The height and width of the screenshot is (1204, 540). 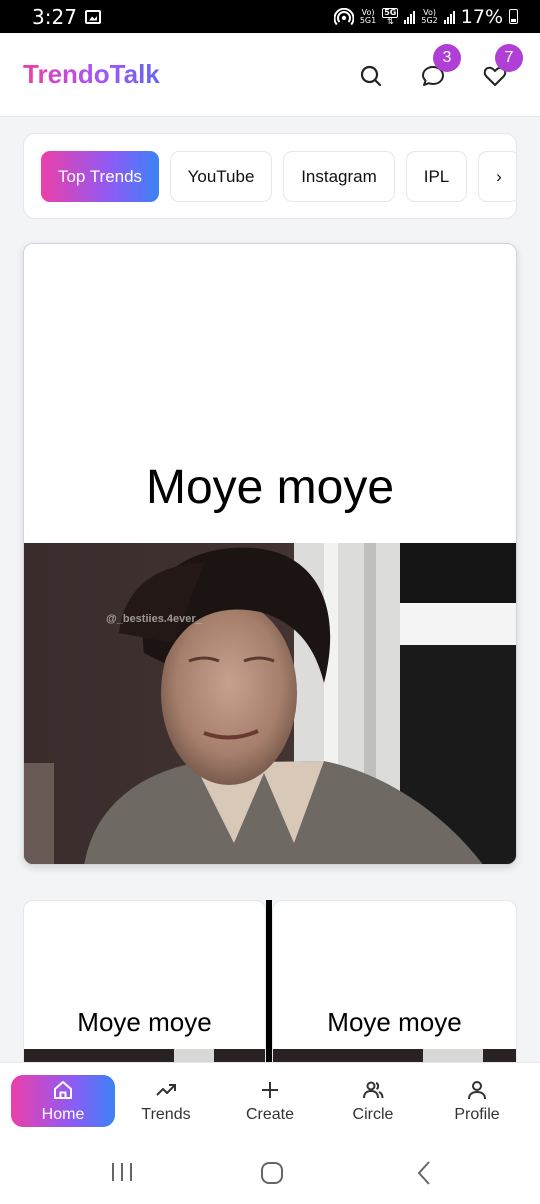 I want to click on back-icon, so click(x=424, y=1173).